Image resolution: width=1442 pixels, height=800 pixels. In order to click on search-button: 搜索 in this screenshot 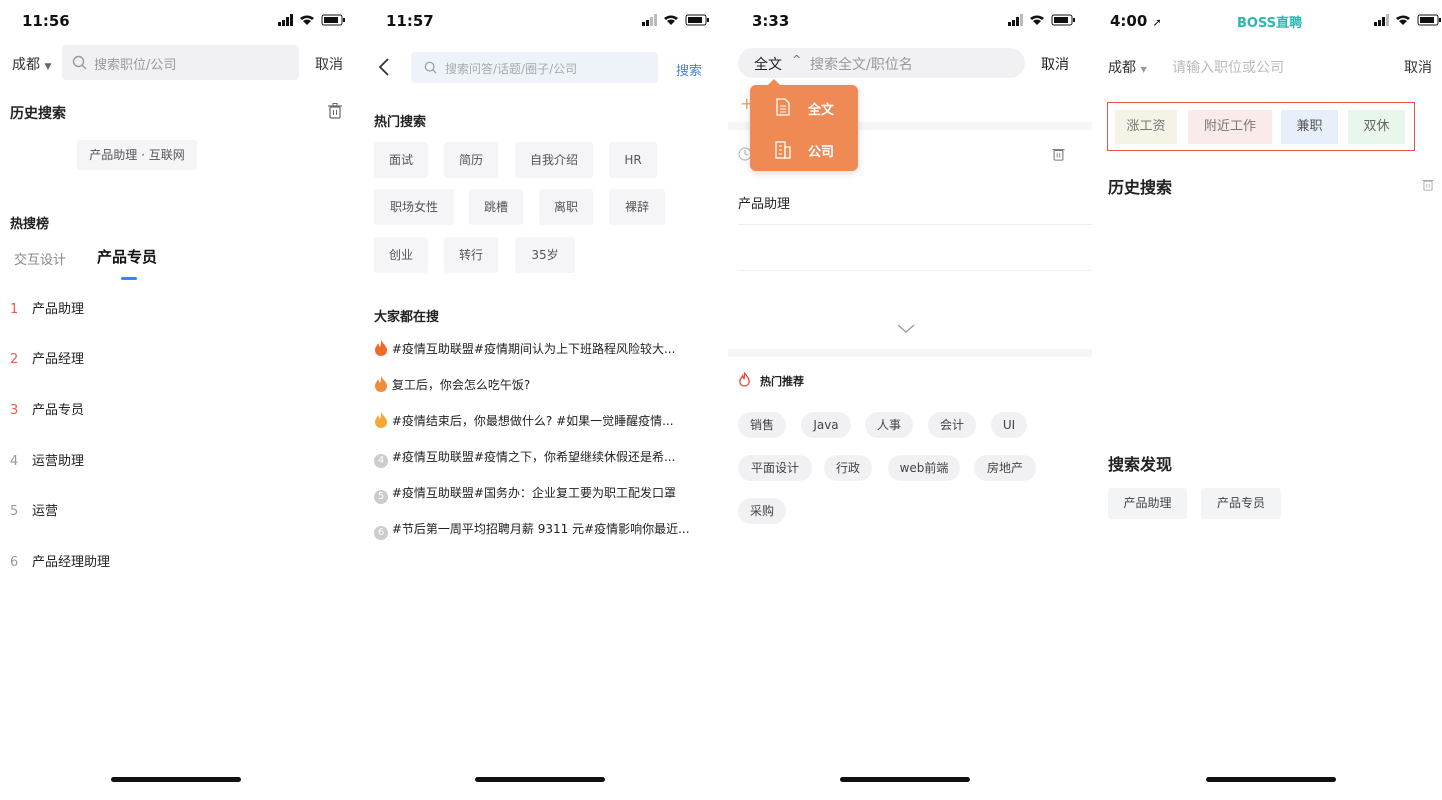, I will do `click(689, 69)`.